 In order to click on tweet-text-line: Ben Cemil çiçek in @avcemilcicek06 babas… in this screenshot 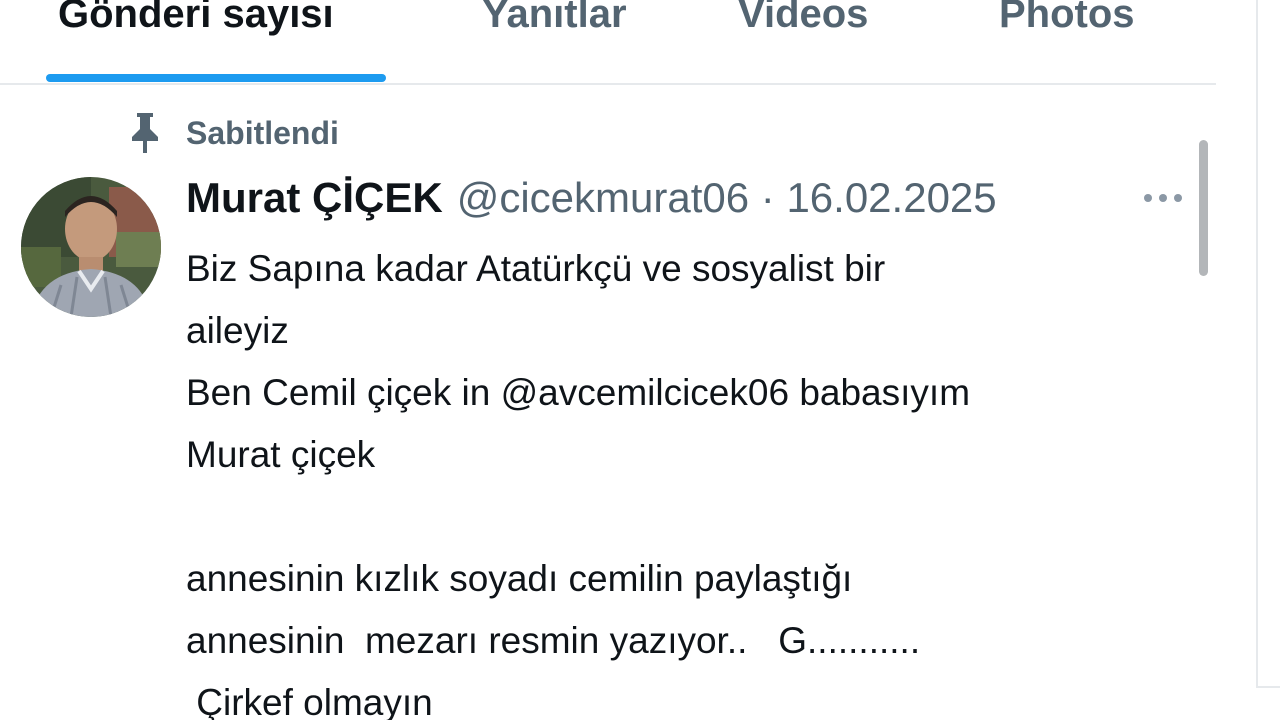, I will do `click(578, 392)`.